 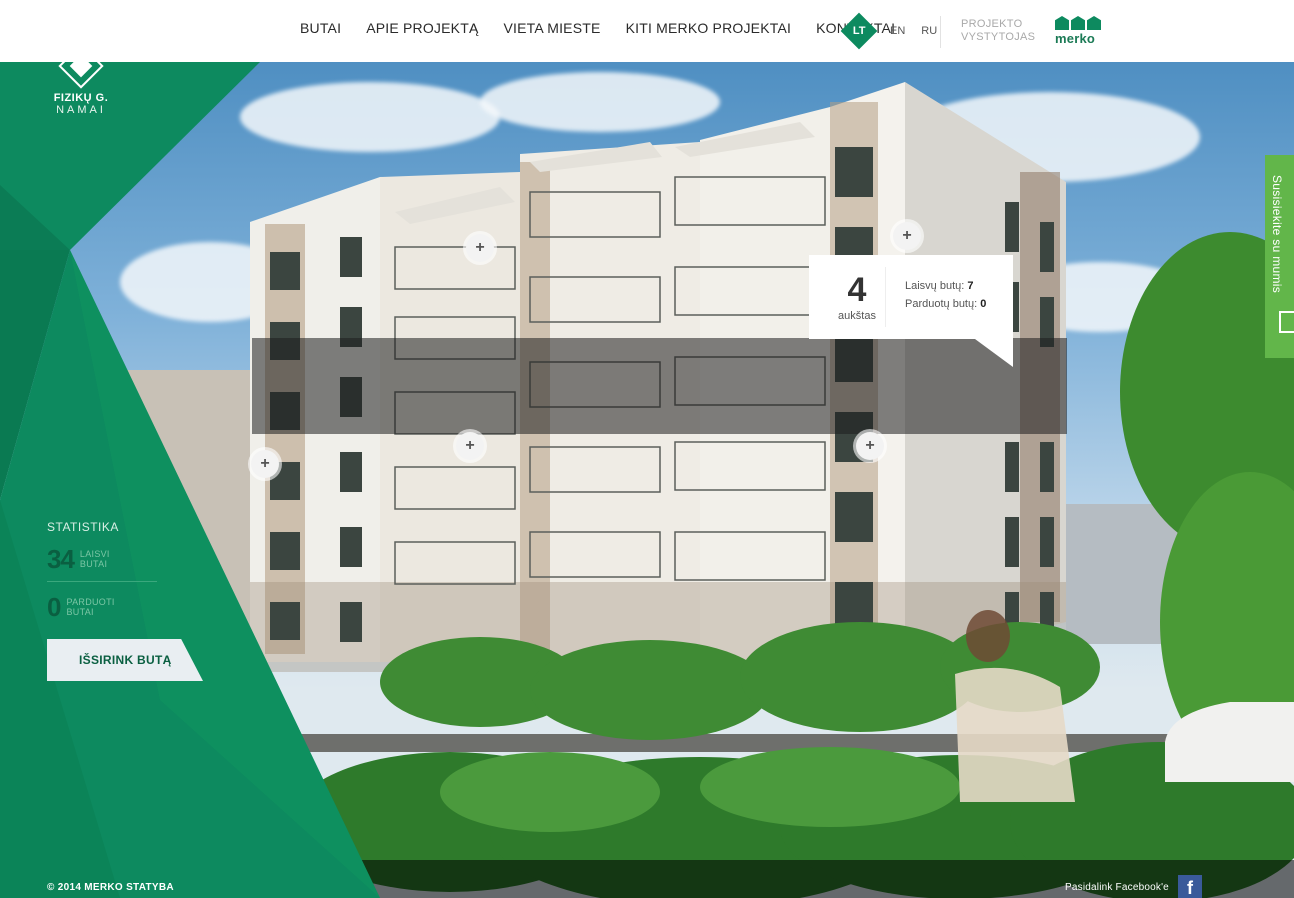 I want to click on merko-logo-text: merko, so click(x=1075, y=38).